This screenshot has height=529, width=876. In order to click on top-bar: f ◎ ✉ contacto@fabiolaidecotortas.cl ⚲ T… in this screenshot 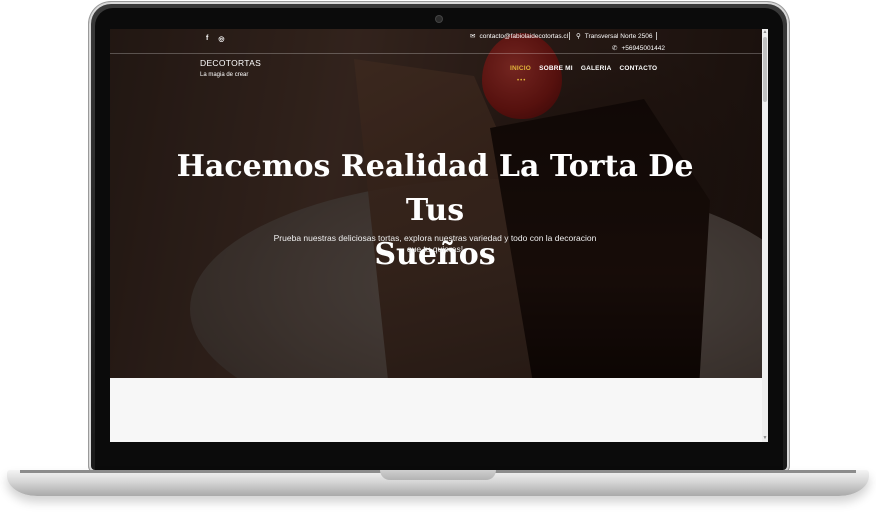, I will do `click(436, 41)`.